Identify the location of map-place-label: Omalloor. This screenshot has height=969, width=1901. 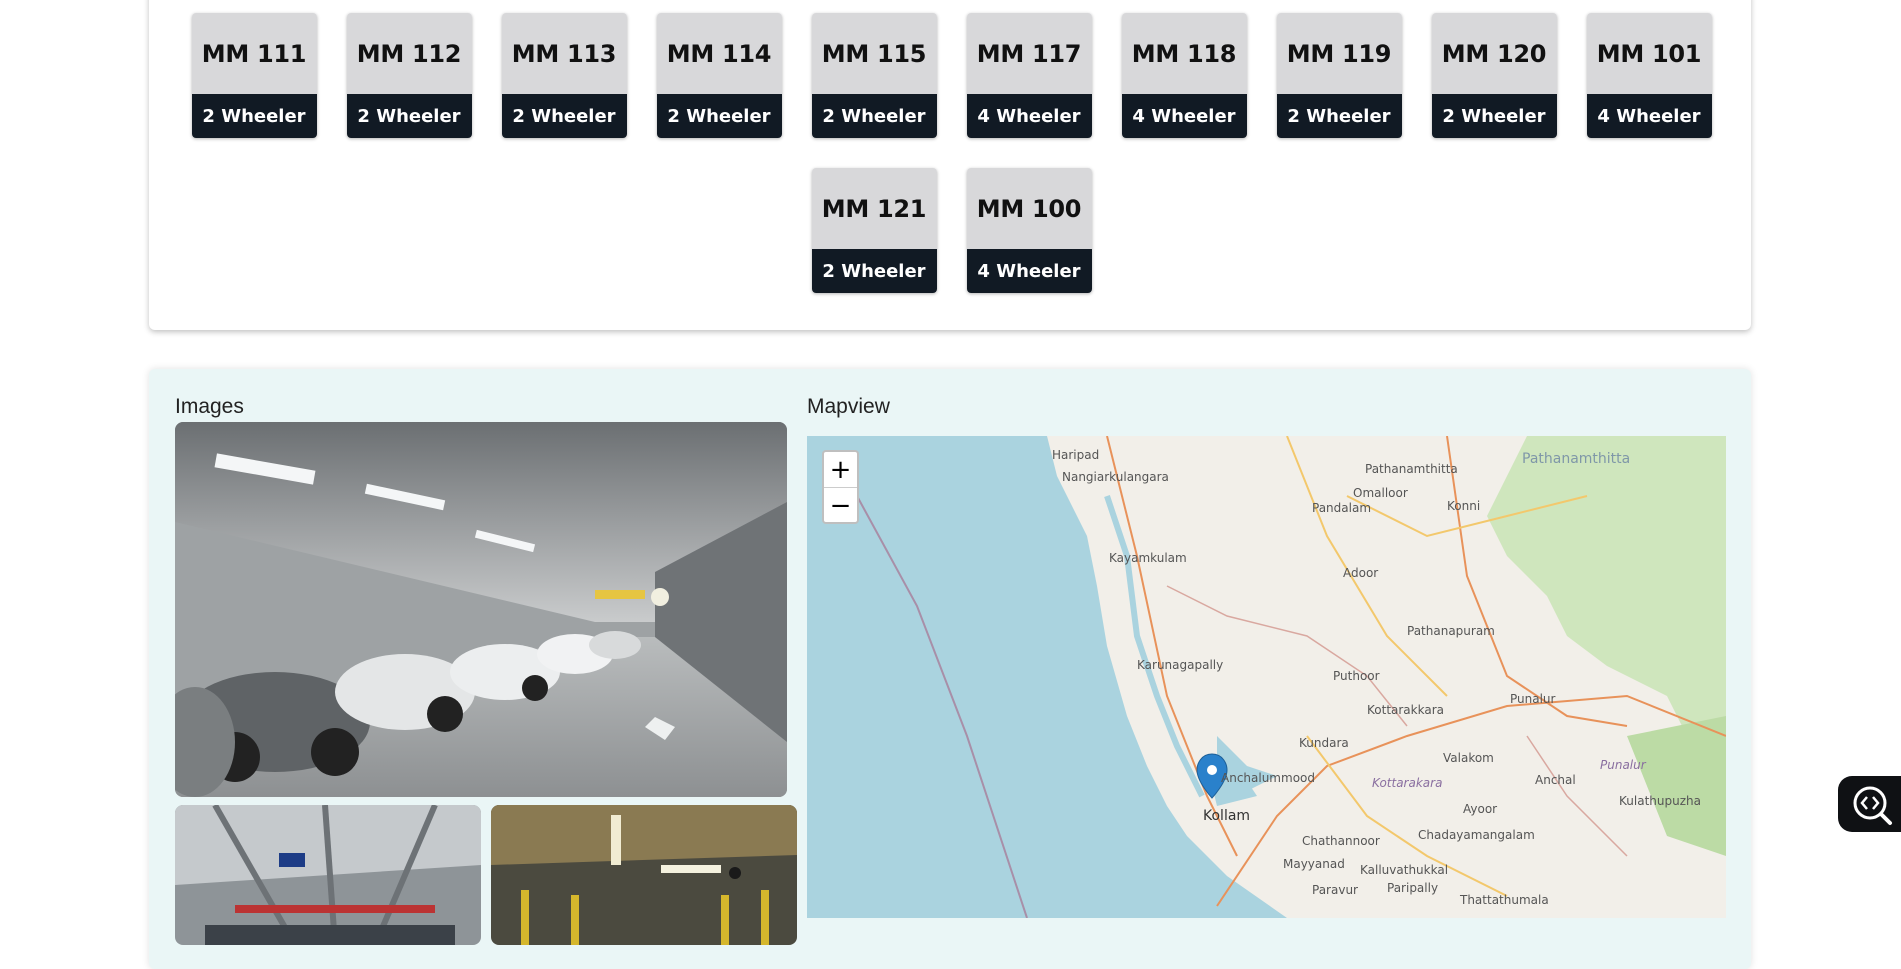
(1380, 493).